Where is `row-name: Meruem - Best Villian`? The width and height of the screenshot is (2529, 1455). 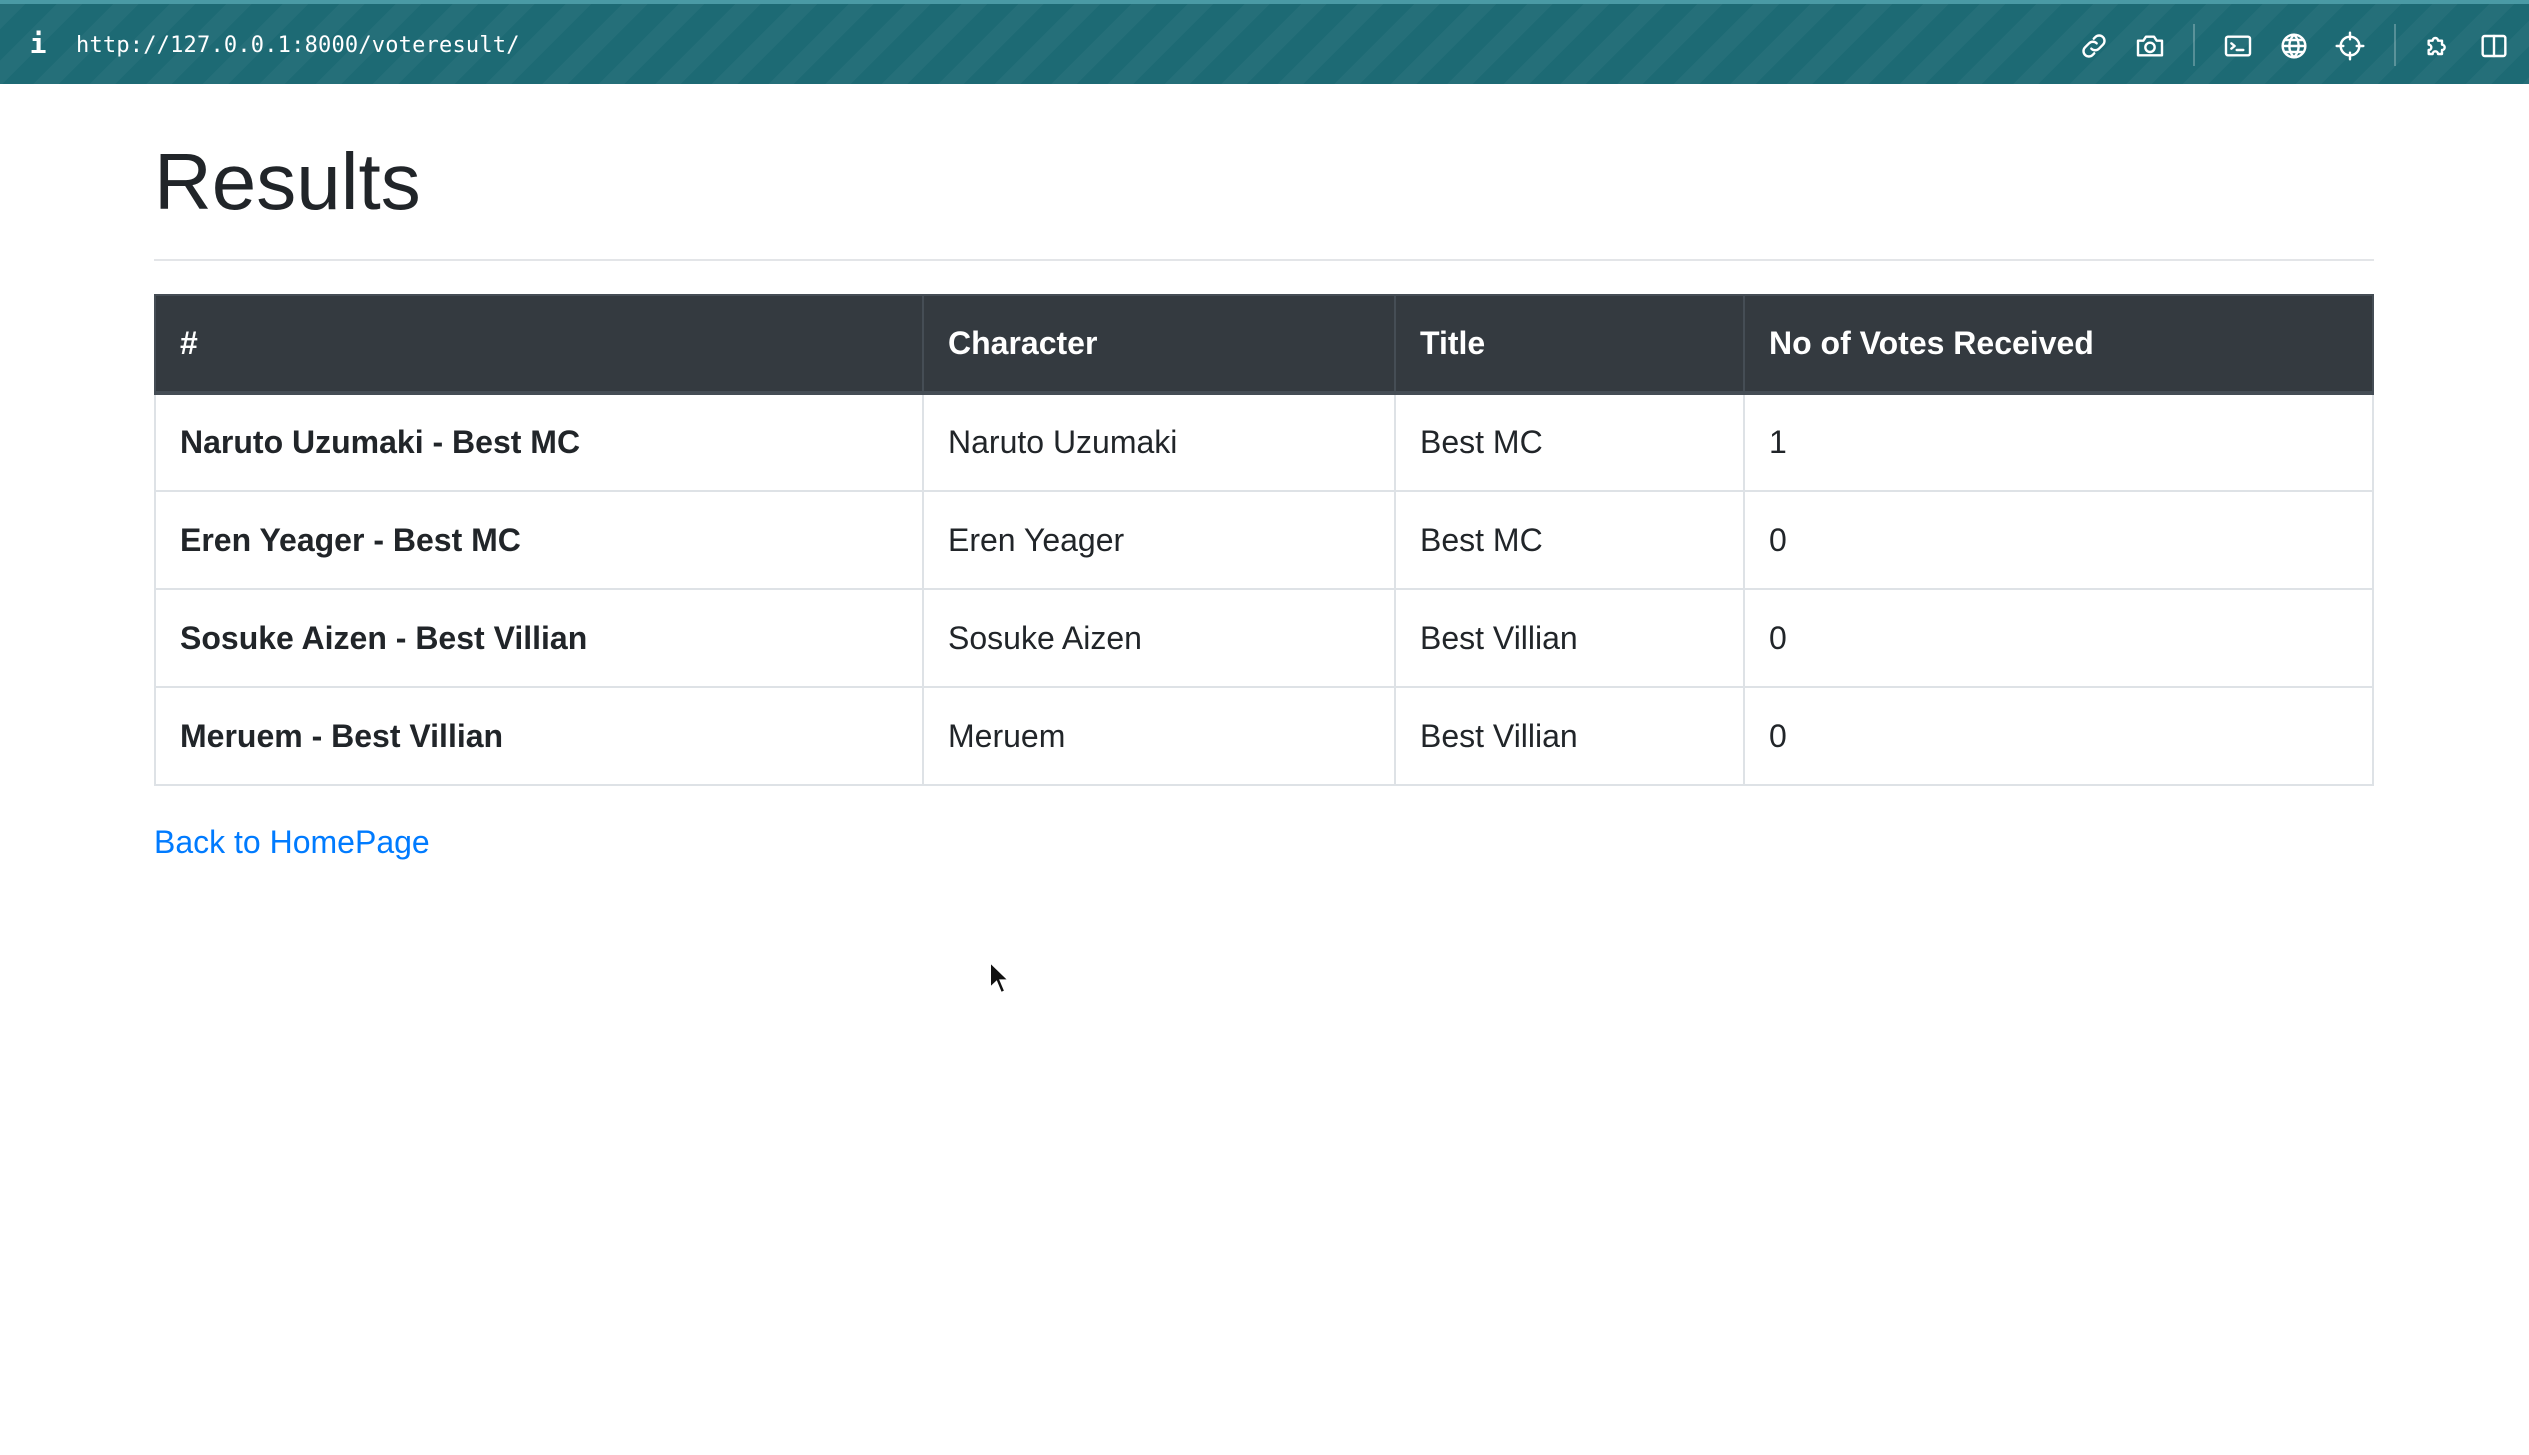 row-name: Meruem - Best Villian is located at coordinates (539, 736).